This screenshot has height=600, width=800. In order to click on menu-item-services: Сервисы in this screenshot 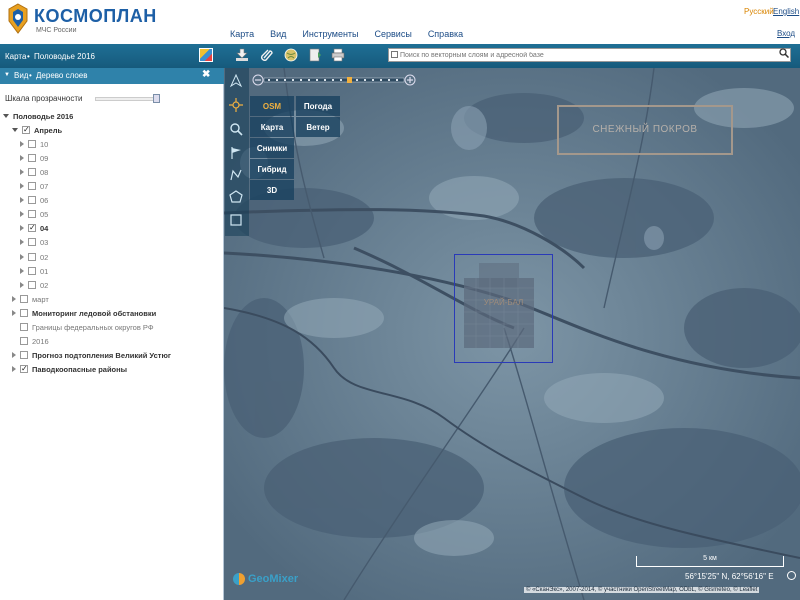, I will do `click(393, 34)`.